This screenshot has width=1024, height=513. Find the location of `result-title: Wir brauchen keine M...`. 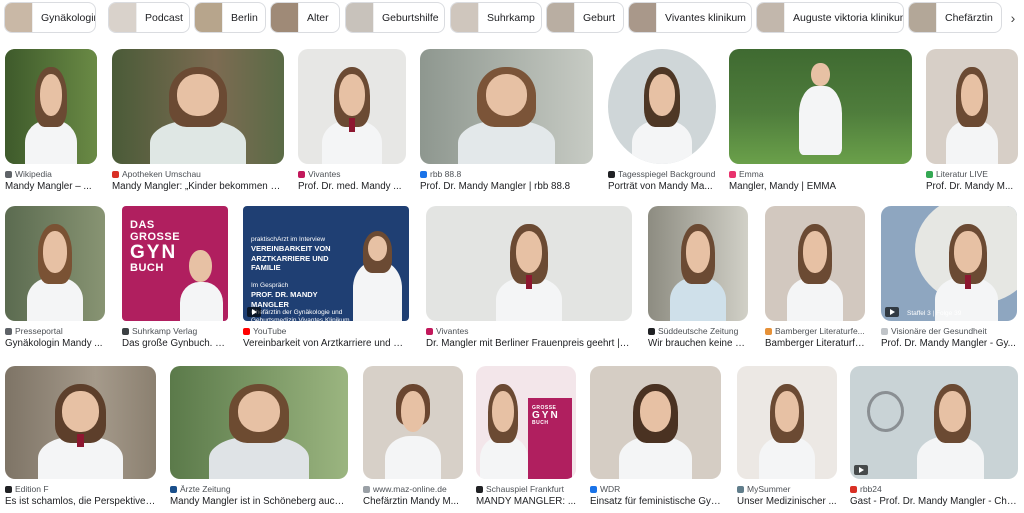

result-title: Wir brauchen keine M... is located at coordinates (698, 343).